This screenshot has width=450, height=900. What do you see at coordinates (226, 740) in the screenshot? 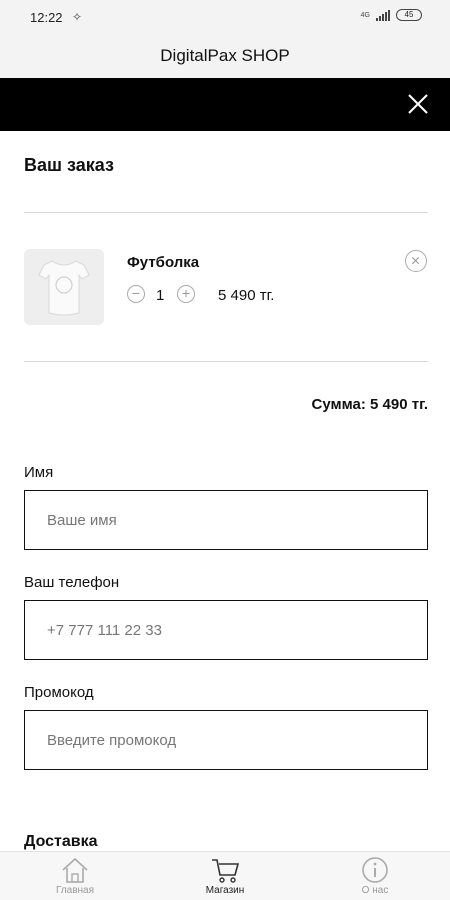
I see `promo-input` at bounding box center [226, 740].